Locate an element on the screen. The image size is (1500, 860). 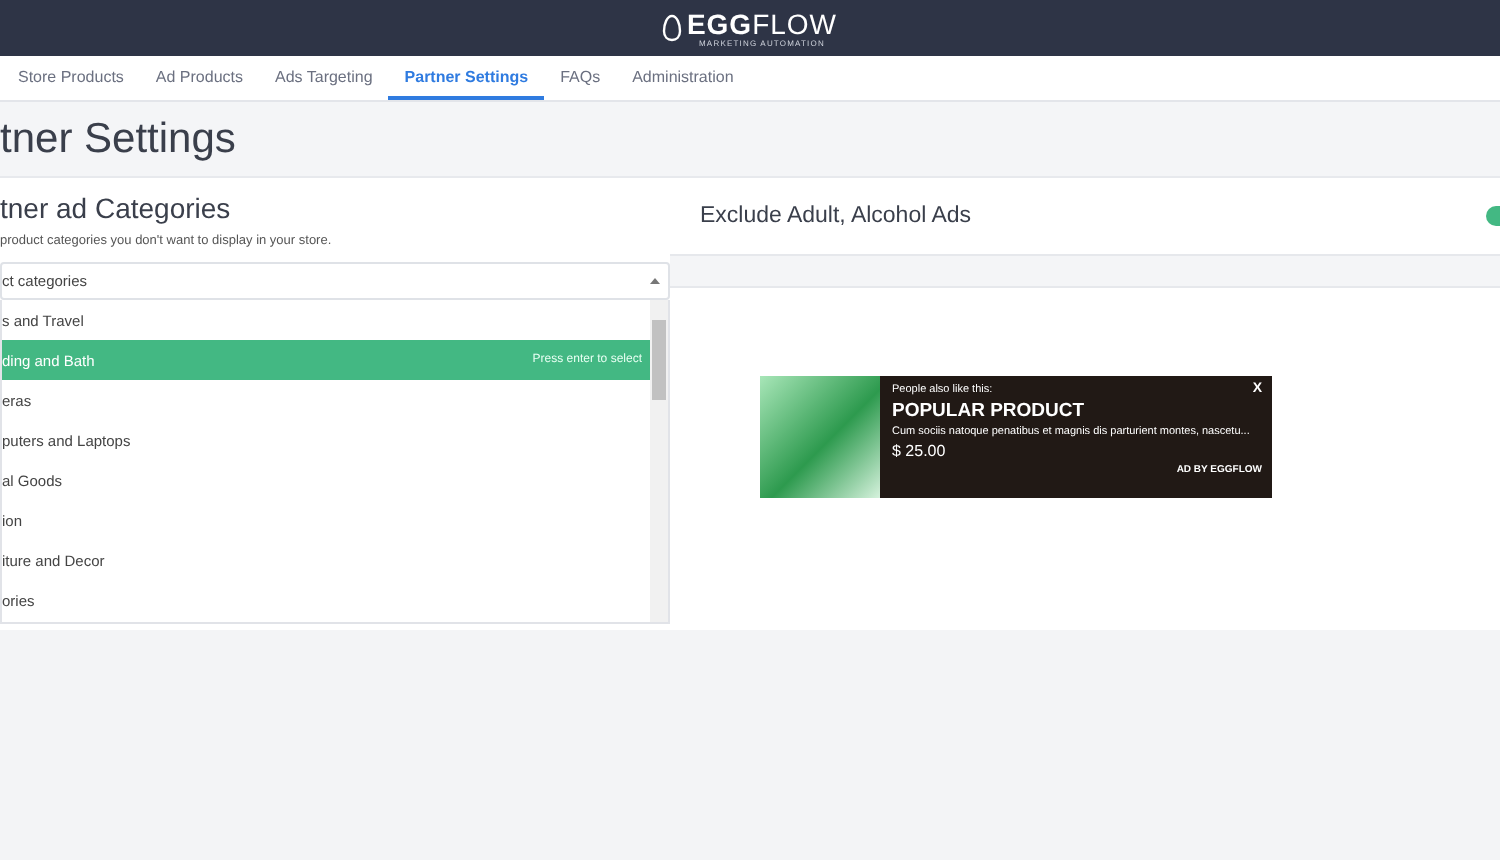
nav-tab: Ad Products is located at coordinates (199, 78).